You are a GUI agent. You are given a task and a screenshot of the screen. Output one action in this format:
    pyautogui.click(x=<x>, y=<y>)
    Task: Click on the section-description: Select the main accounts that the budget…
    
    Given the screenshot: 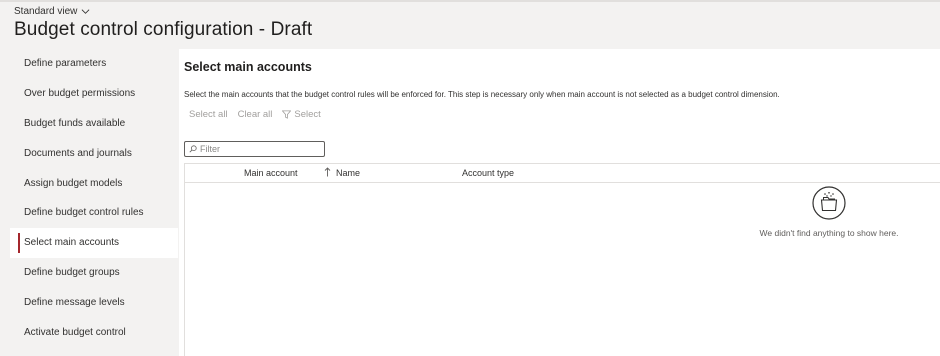 What is the action you would take?
    pyautogui.click(x=482, y=94)
    